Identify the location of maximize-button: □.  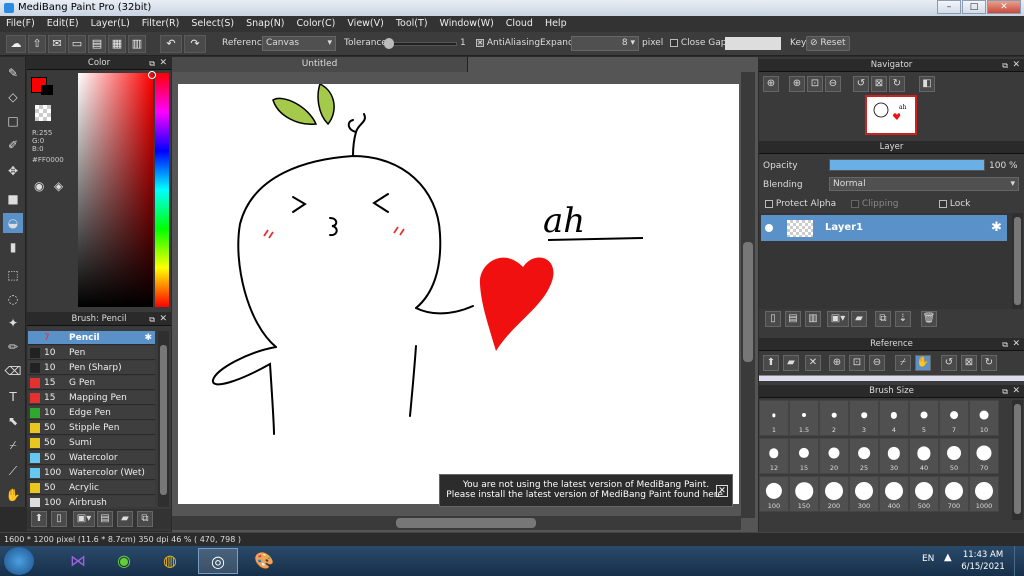
(974, 7).